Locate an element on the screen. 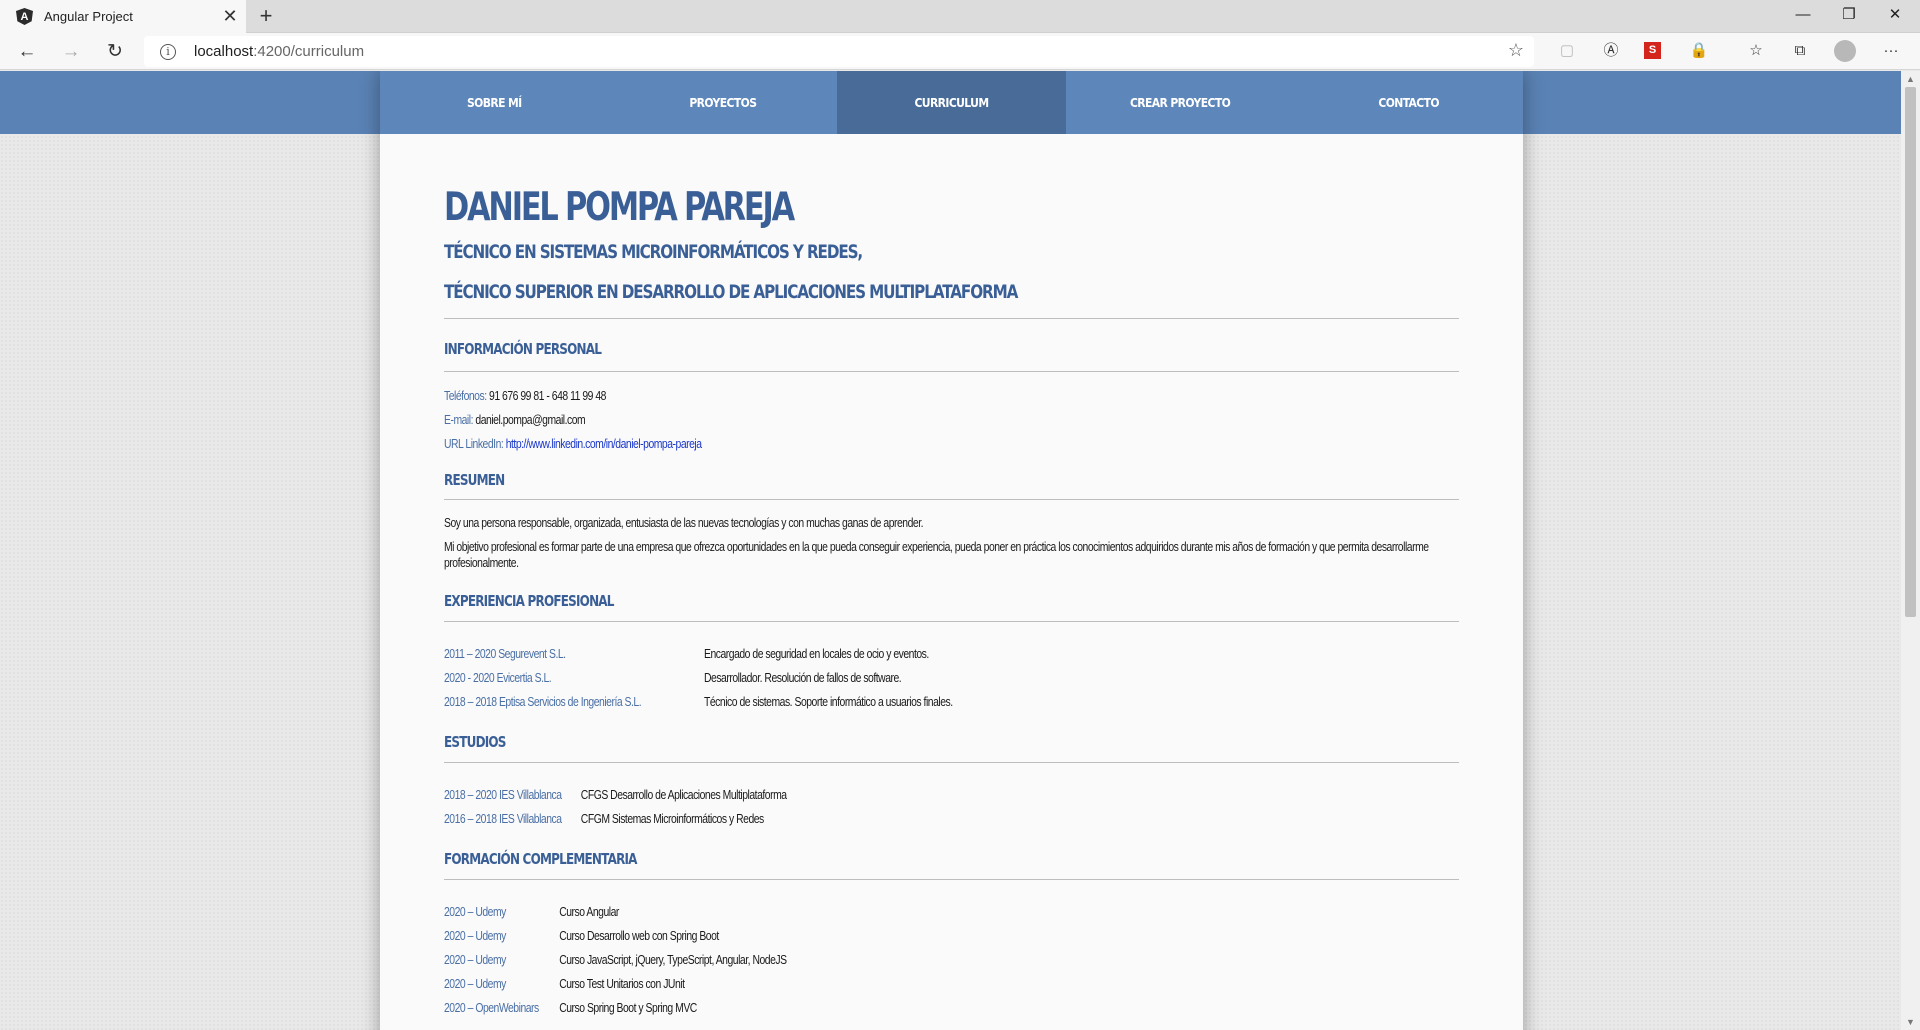 The width and height of the screenshot is (1920, 1030). reload-icon: ↻ is located at coordinates (115, 52).